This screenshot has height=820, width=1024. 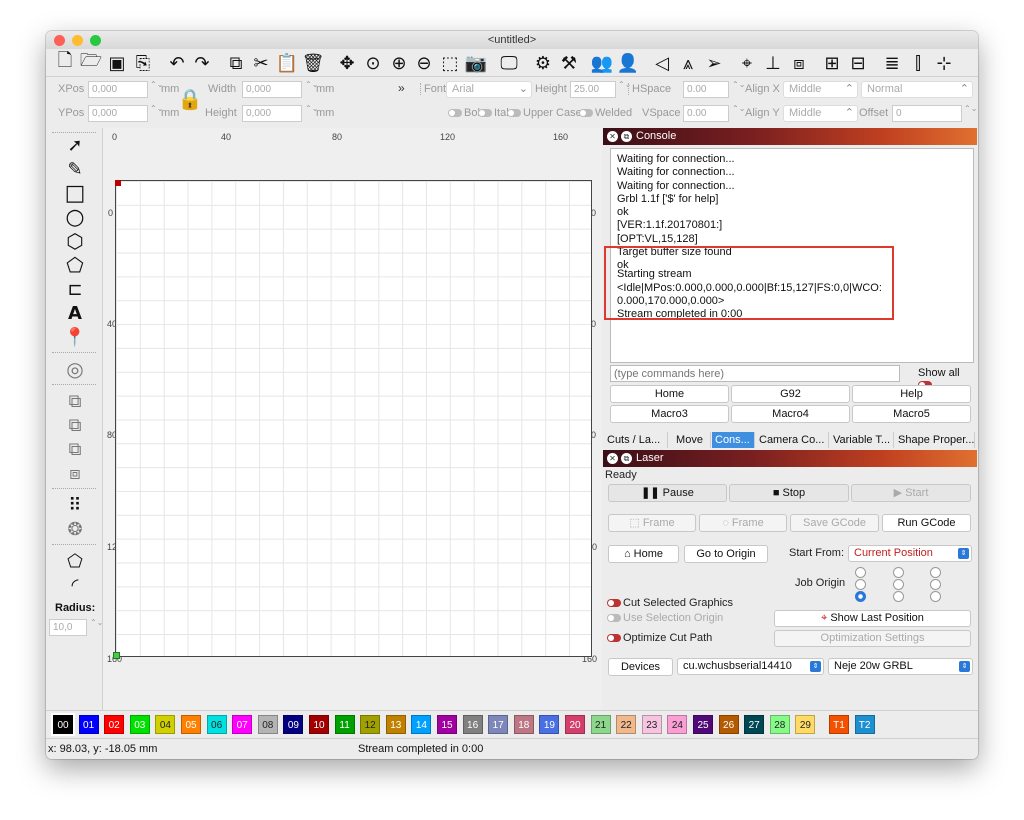 What do you see at coordinates (669, 414) in the screenshot?
I see `macro3-button: Macro3` at bounding box center [669, 414].